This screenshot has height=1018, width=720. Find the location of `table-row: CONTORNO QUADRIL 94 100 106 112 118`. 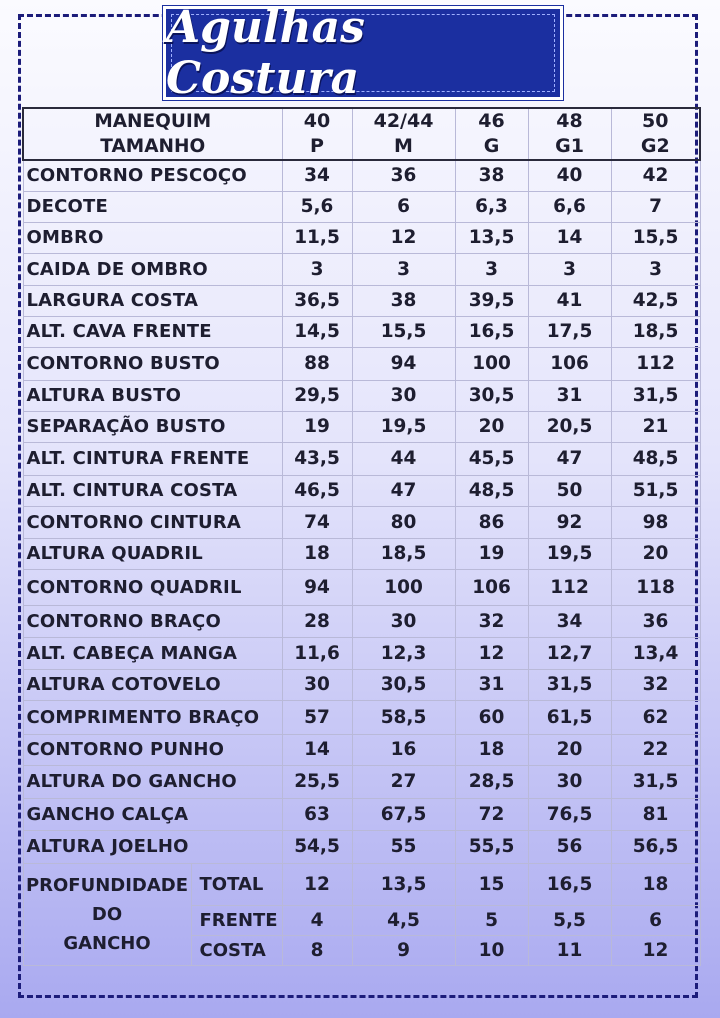

table-row: CONTORNO QUADRIL 94 100 106 112 118 is located at coordinates (361, 587).